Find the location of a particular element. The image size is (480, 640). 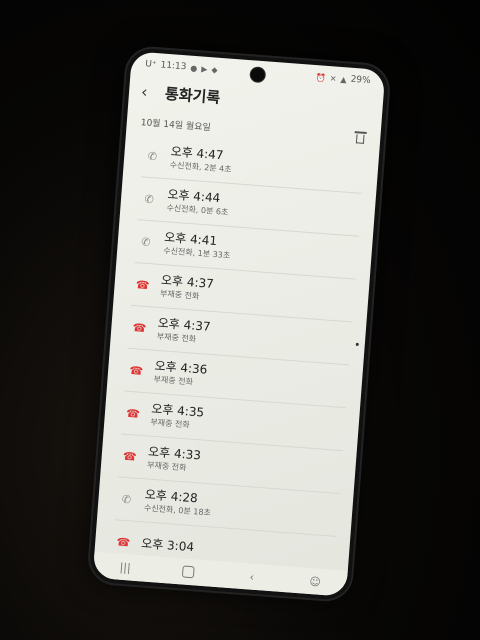

call-text: 오후 4:47 수신전화, 2분 4초 is located at coordinates (201, 159).